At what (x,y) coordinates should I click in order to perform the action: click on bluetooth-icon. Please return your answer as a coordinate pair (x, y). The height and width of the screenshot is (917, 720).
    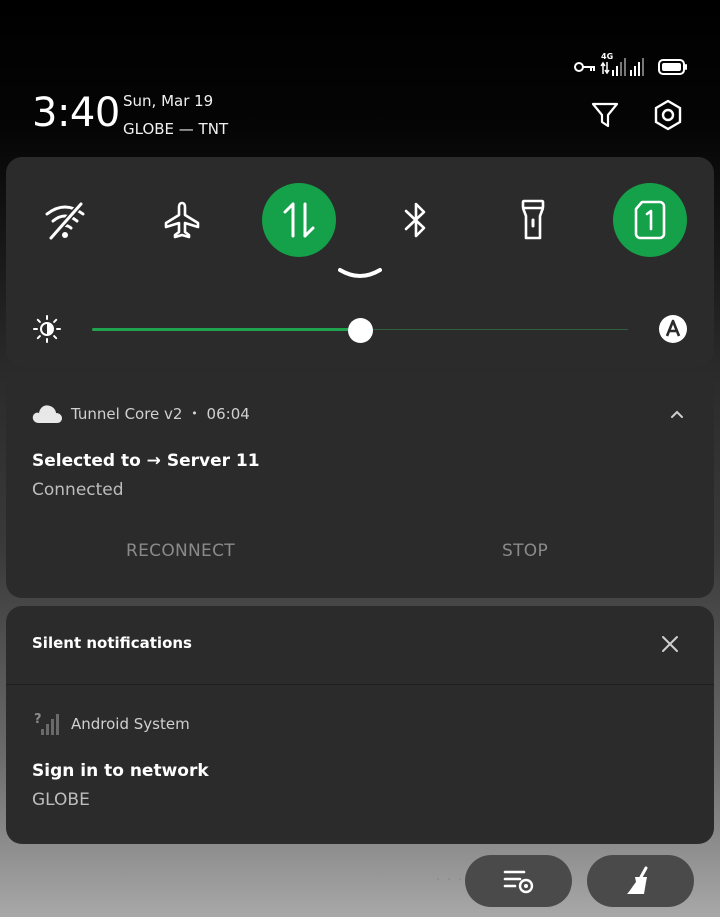
    Looking at the image, I should click on (415, 220).